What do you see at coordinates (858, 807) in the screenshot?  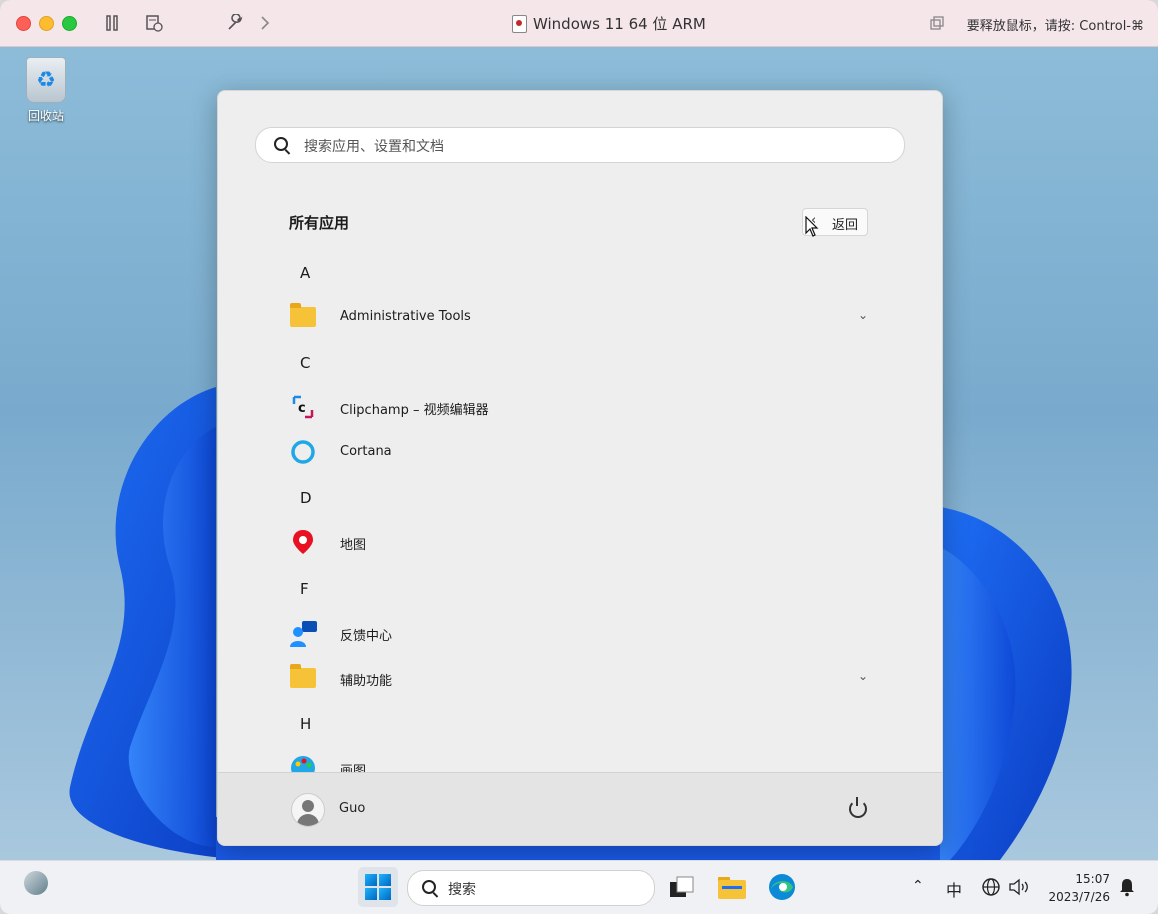 I see `power-icon` at bounding box center [858, 807].